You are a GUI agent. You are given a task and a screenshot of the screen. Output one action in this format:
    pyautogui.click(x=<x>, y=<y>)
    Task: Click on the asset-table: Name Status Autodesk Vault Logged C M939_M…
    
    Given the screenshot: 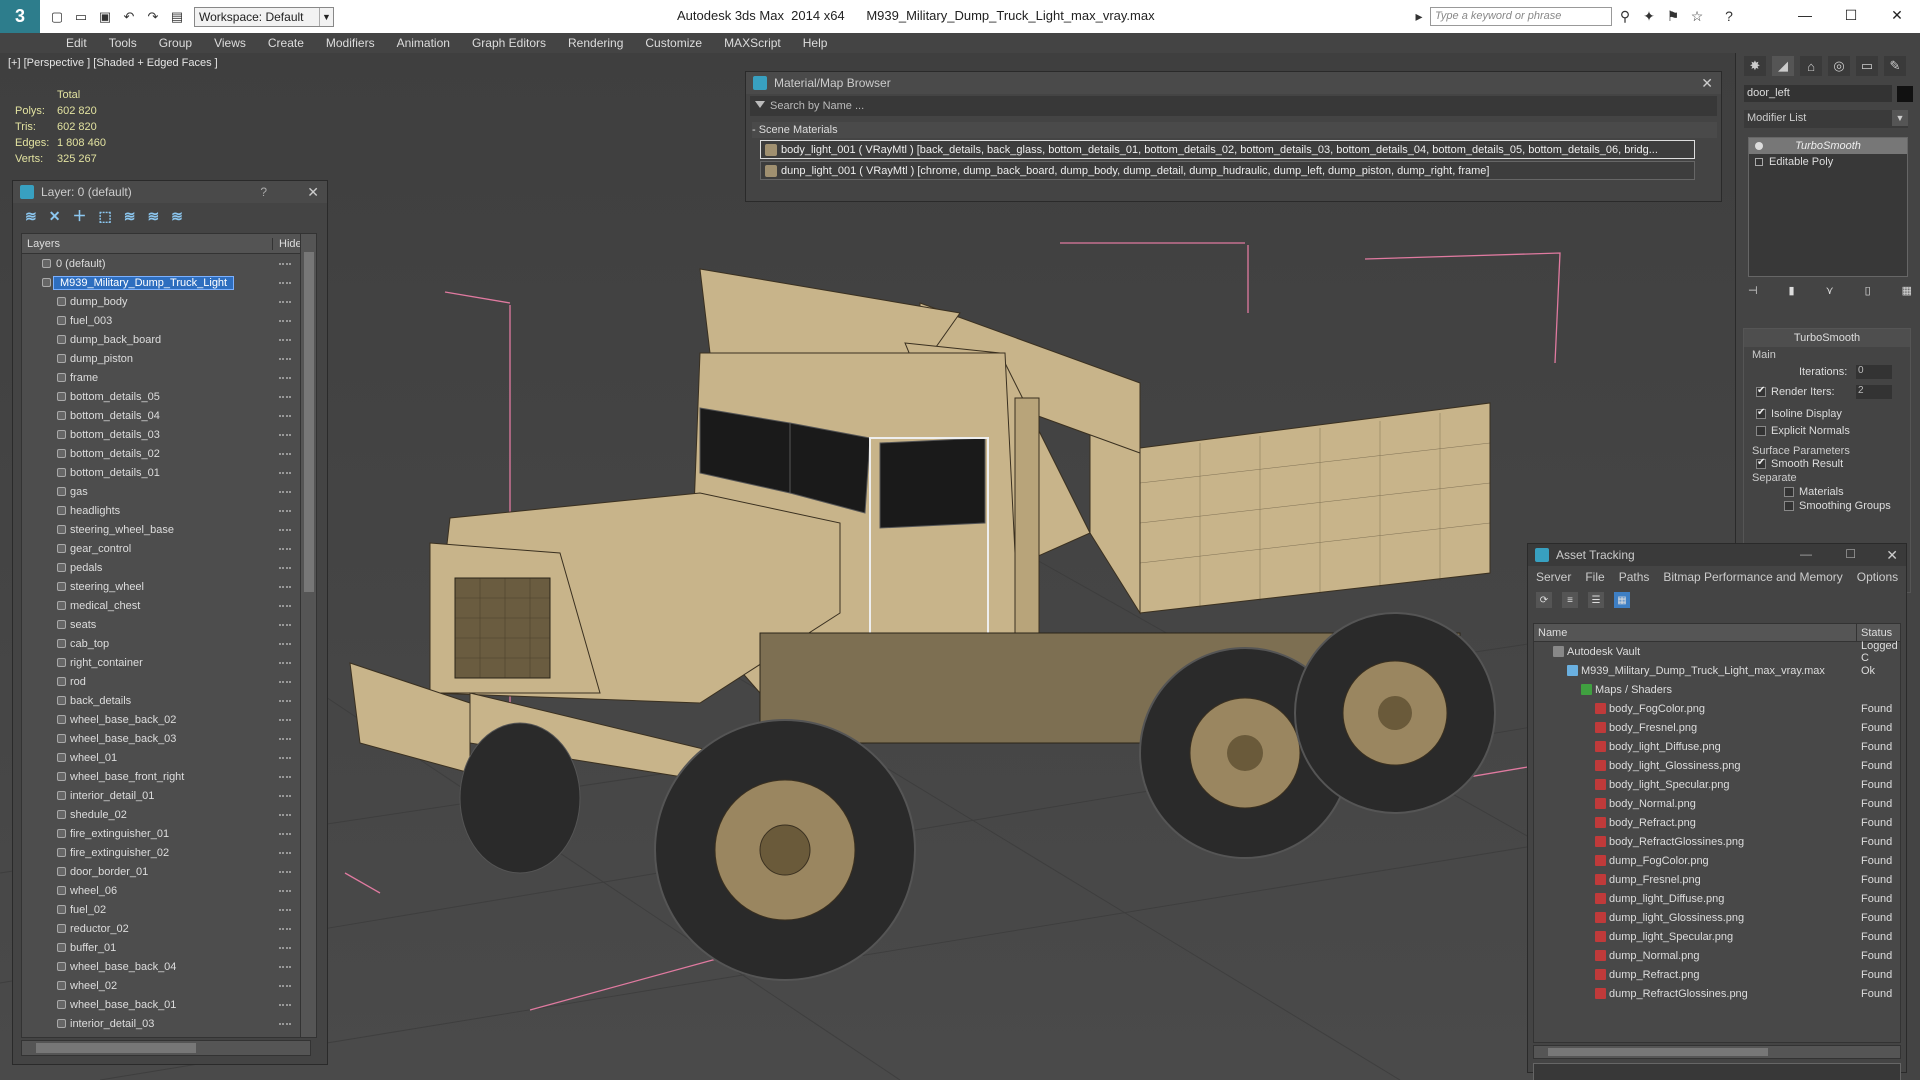 What is the action you would take?
    pyautogui.click(x=1717, y=833)
    